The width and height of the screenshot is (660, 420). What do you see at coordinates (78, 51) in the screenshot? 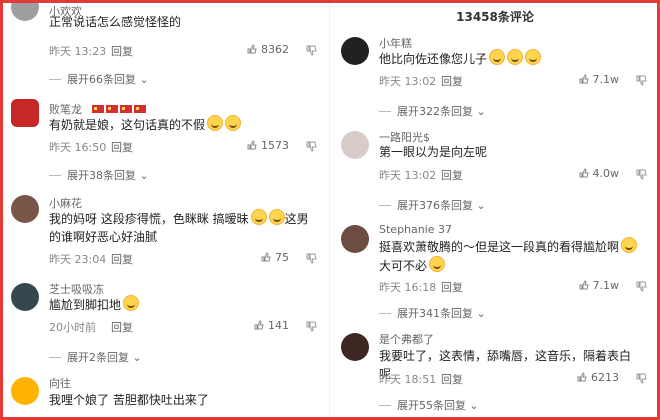
I see `timestamp: 昨天 13:23` at bounding box center [78, 51].